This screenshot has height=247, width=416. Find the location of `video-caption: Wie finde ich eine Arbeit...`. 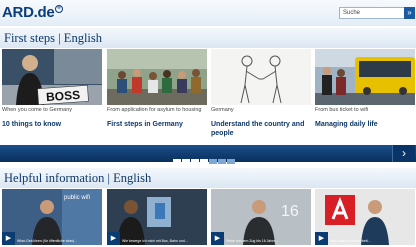

video-caption: Wie finde ich eine Arbeit... is located at coordinates (350, 241).